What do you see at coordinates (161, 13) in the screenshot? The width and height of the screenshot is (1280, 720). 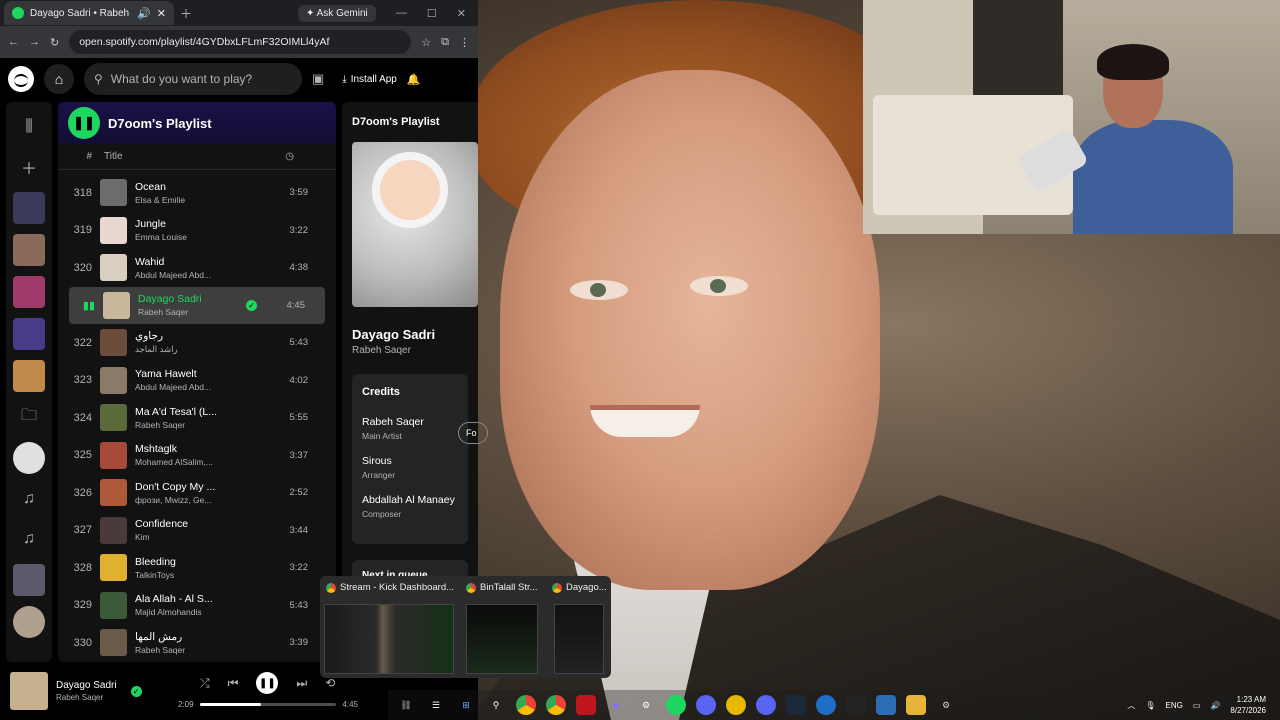 I see `tab-close-icon: ✕` at bounding box center [161, 13].